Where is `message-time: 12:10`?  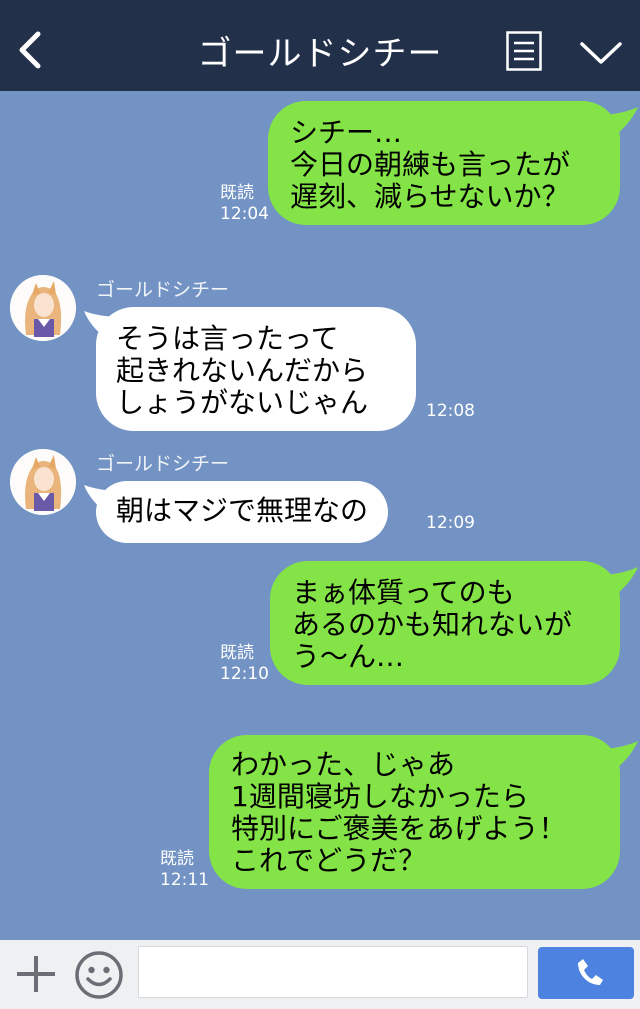
message-time: 12:10 is located at coordinates (244, 674).